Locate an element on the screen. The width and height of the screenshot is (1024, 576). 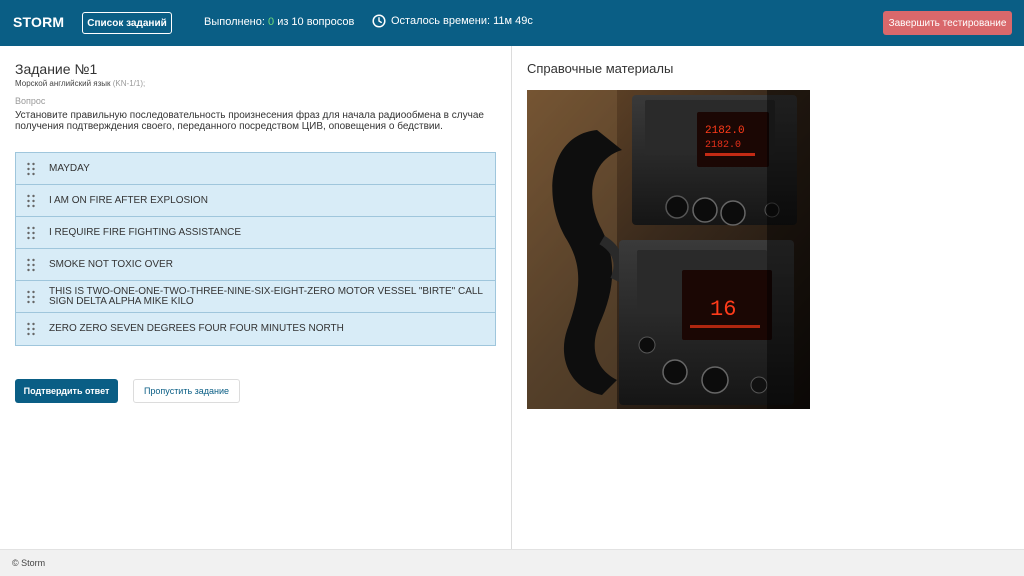
answer-text: SMOKE NOT TOXIC OVER is located at coordinates (111, 264).